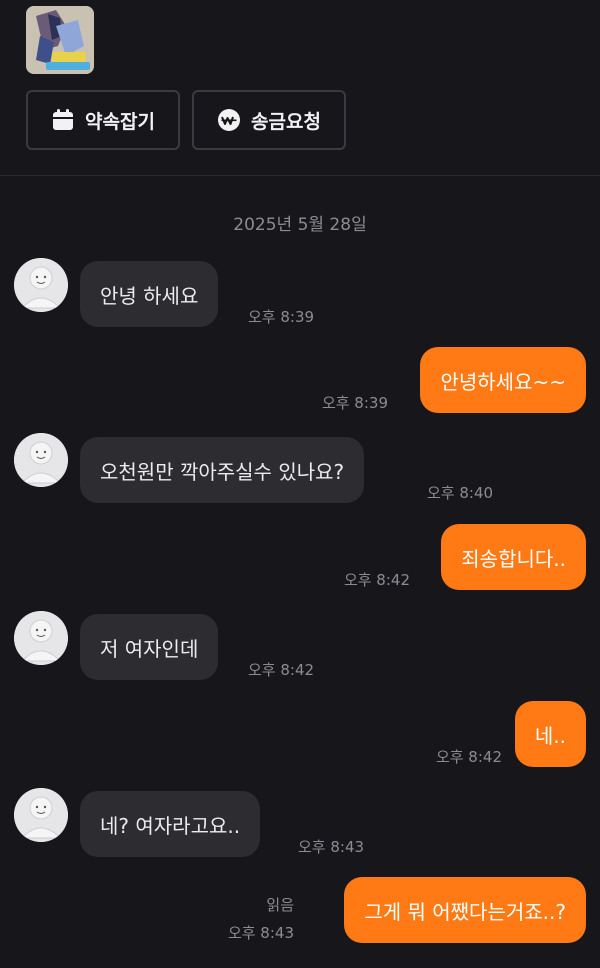 The height and width of the screenshot is (968, 600). What do you see at coordinates (63, 120) in the screenshot?
I see `calendar-icon` at bounding box center [63, 120].